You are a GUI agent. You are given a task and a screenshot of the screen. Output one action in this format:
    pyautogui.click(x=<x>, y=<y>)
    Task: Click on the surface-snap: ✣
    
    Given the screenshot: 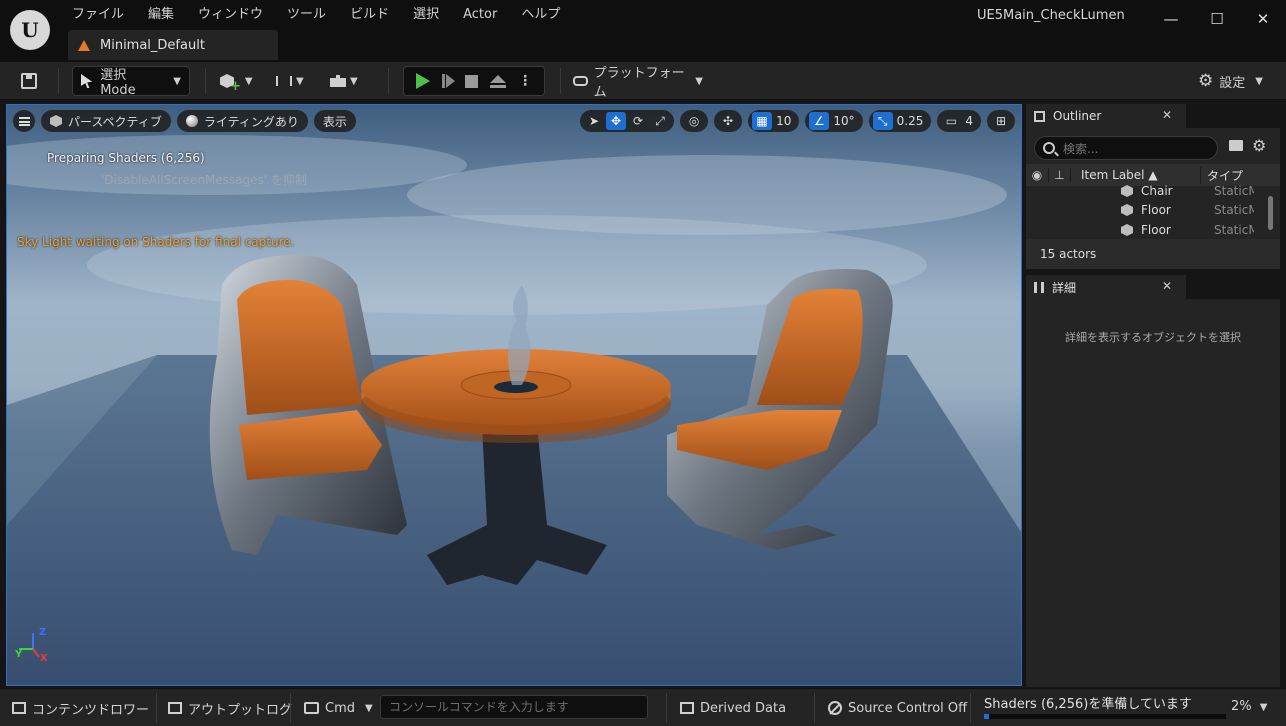 What is the action you would take?
    pyautogui.click(x=728, y=121)
    